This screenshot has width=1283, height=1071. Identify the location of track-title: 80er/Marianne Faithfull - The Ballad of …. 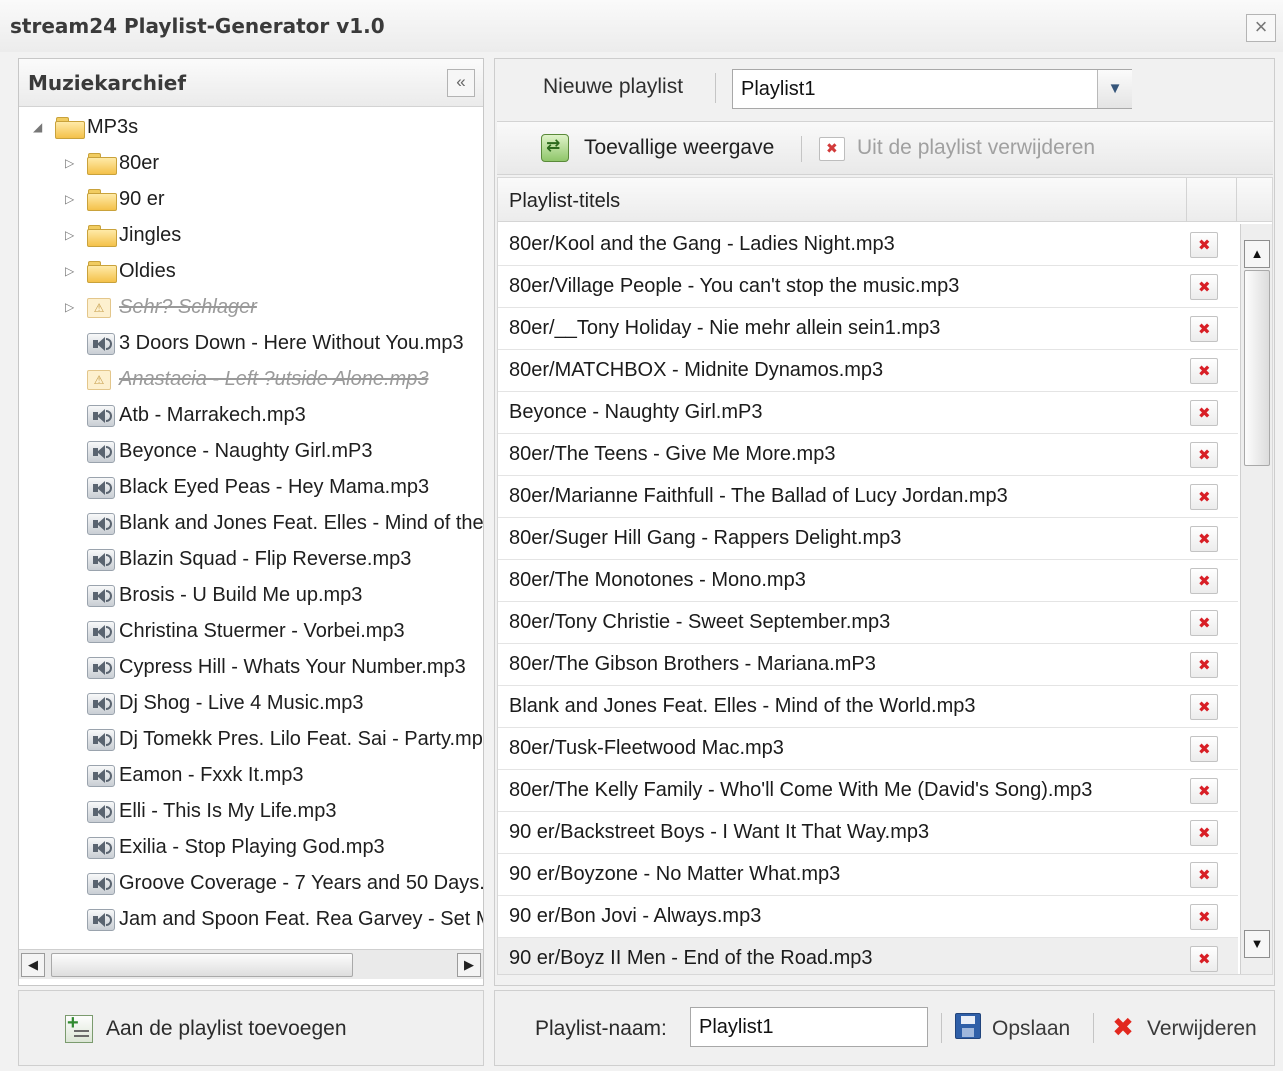
(758, 496).